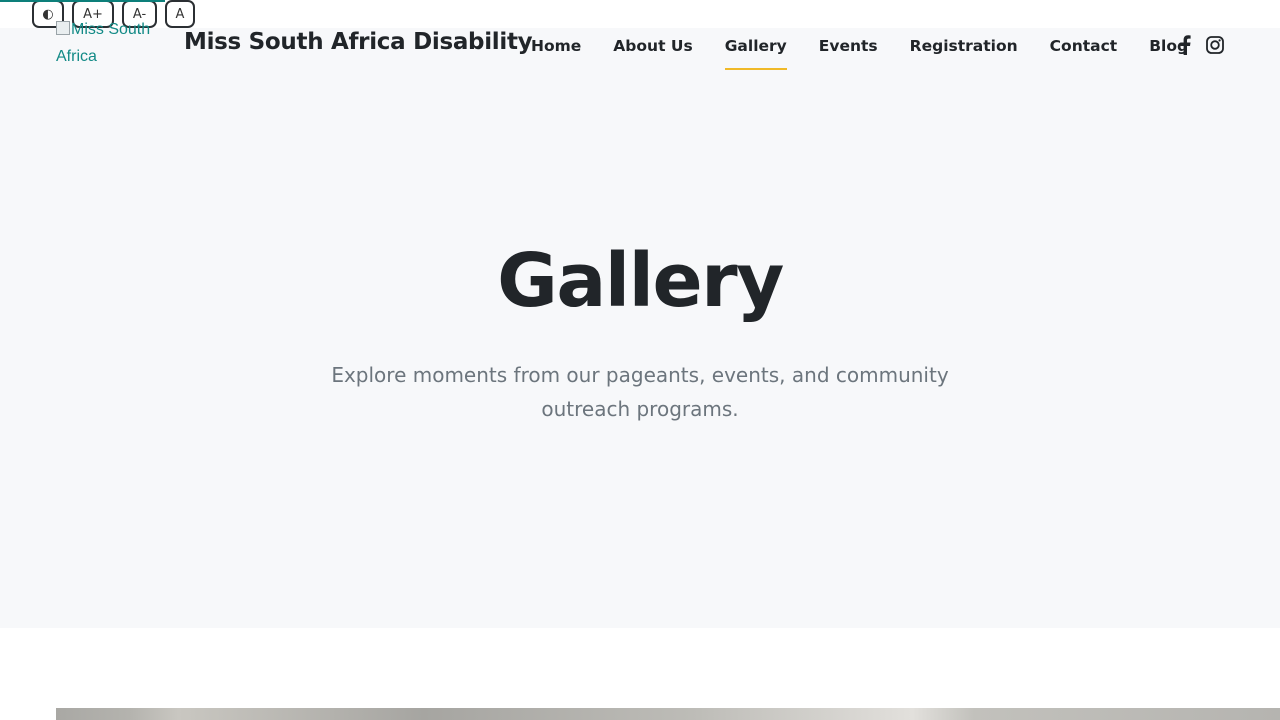 This screenshot has width=1280, height=720. I want to click on nav-item-home: Home, so click(556, 52).